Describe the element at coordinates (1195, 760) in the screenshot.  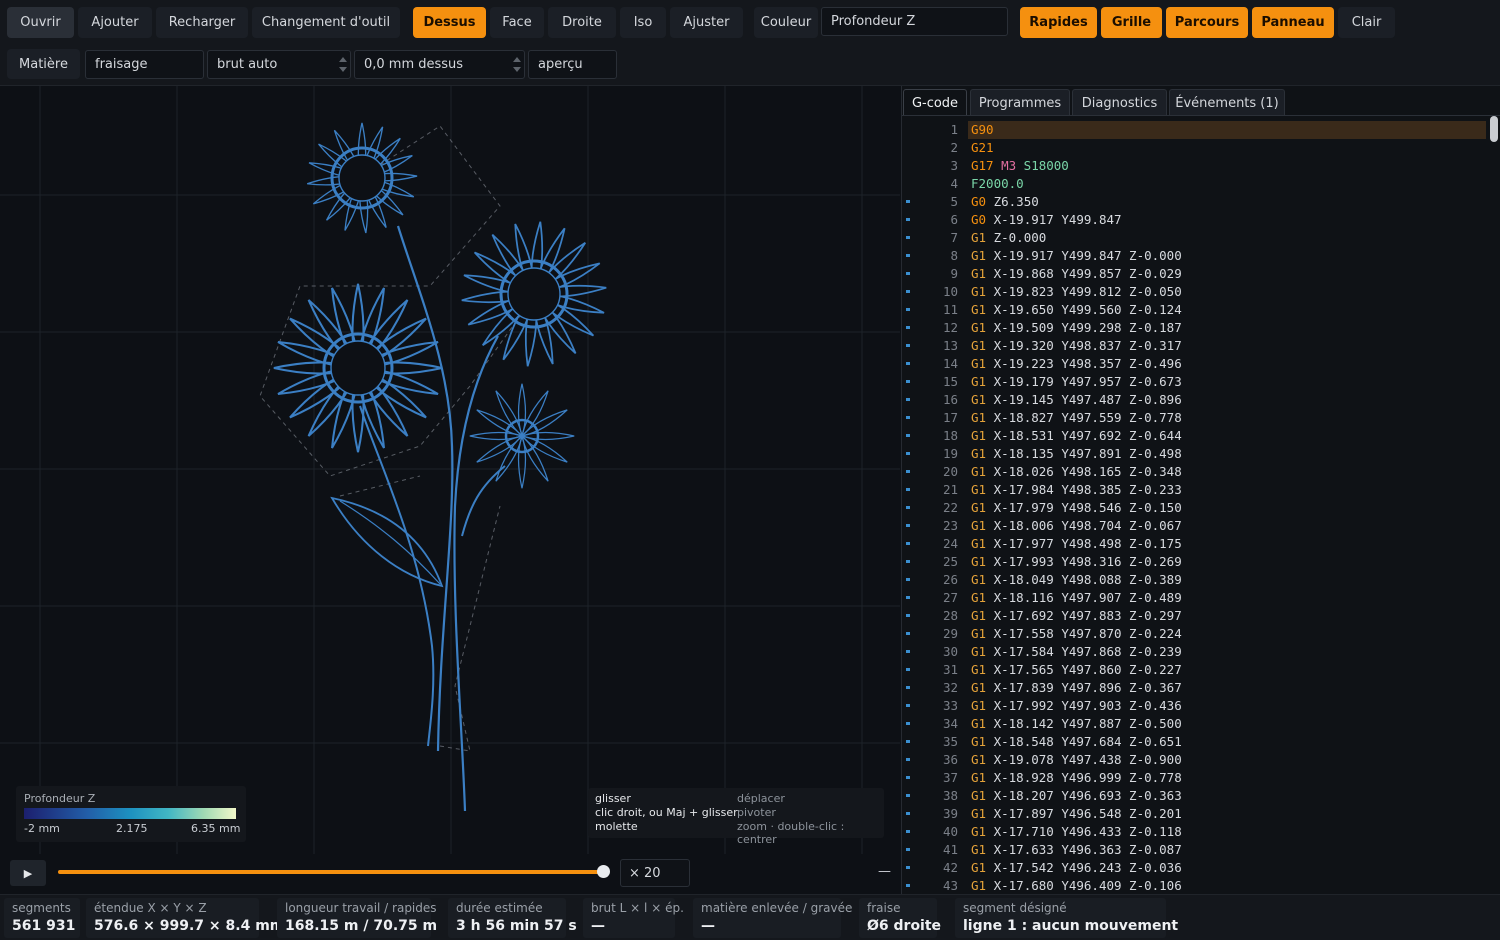
I see `gcode-line: 36 G1 X-19.078 Y497.438 Z-0.900` at that location.